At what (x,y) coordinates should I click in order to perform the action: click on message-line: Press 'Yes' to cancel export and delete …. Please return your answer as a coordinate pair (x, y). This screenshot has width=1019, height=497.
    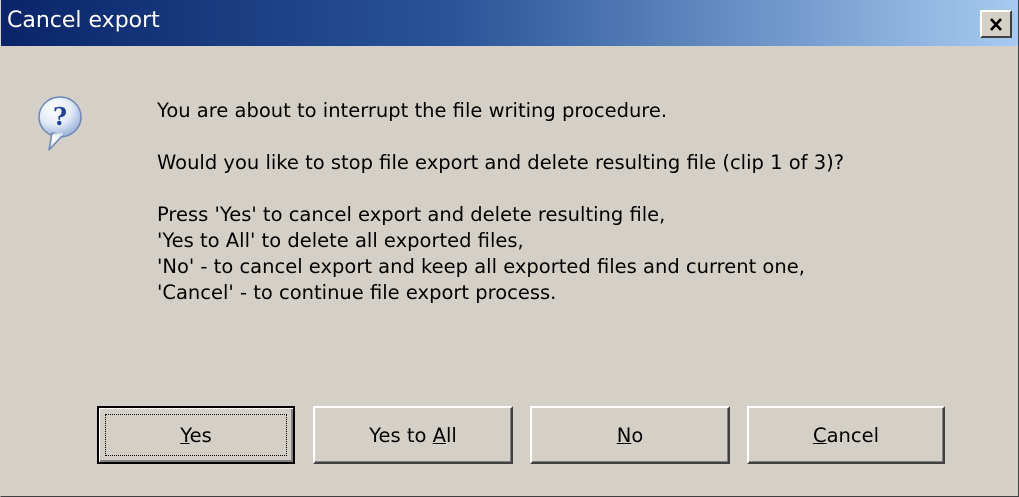
    Looking at the image, I should click on (411, 214).